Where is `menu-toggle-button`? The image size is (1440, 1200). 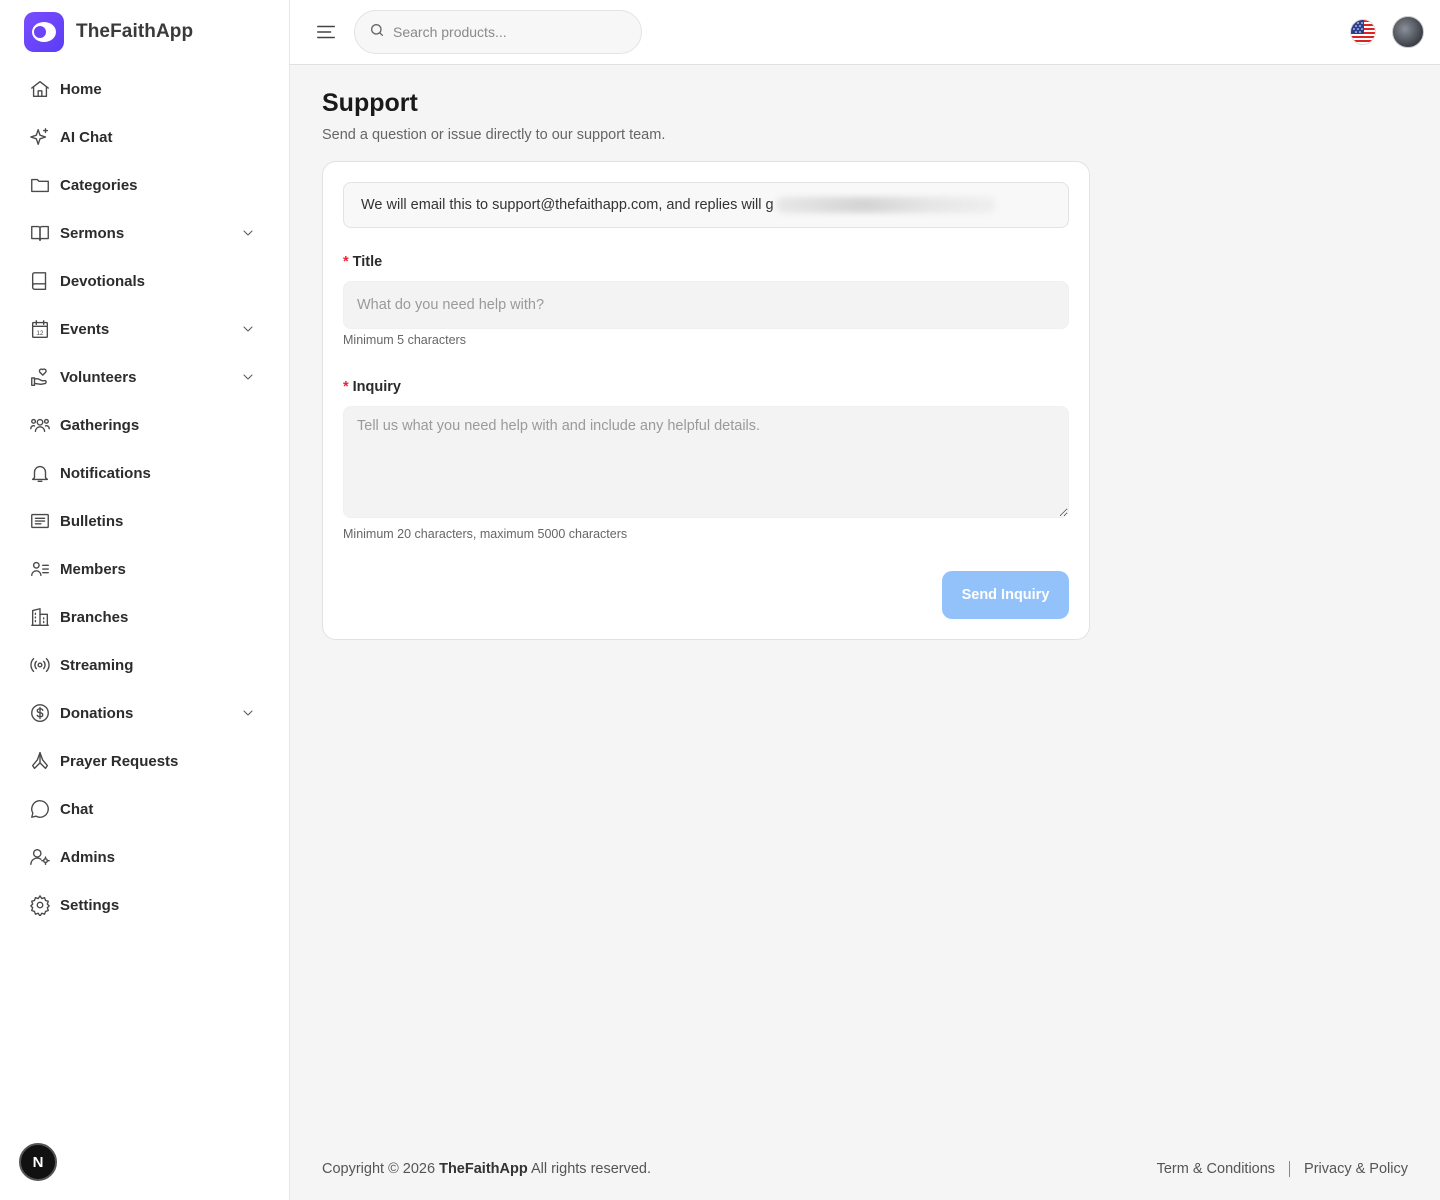 menu-toggle-button is located at coordinates (326, 32).